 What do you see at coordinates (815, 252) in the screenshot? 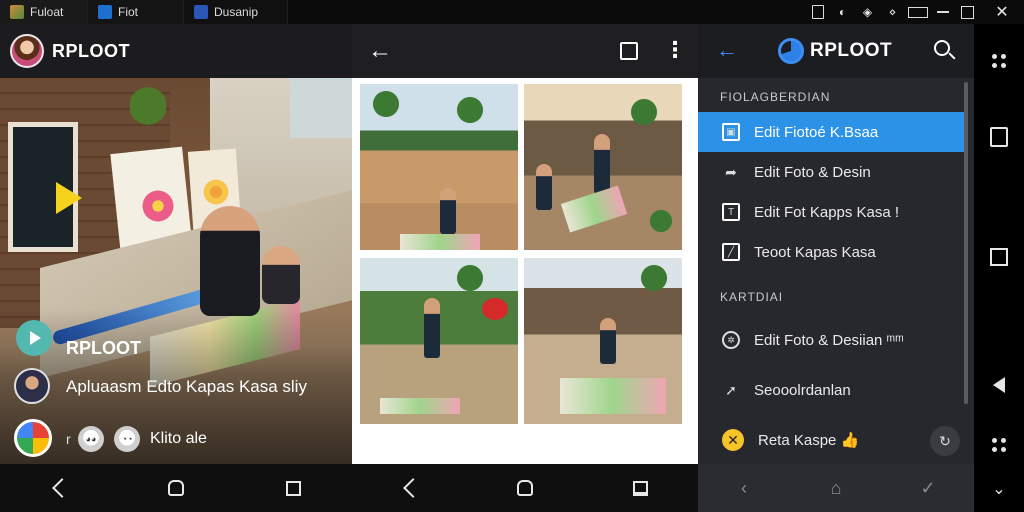
I see `menu-item-label: Teoot Kapas Kasa` at bounding box center [815, 252].